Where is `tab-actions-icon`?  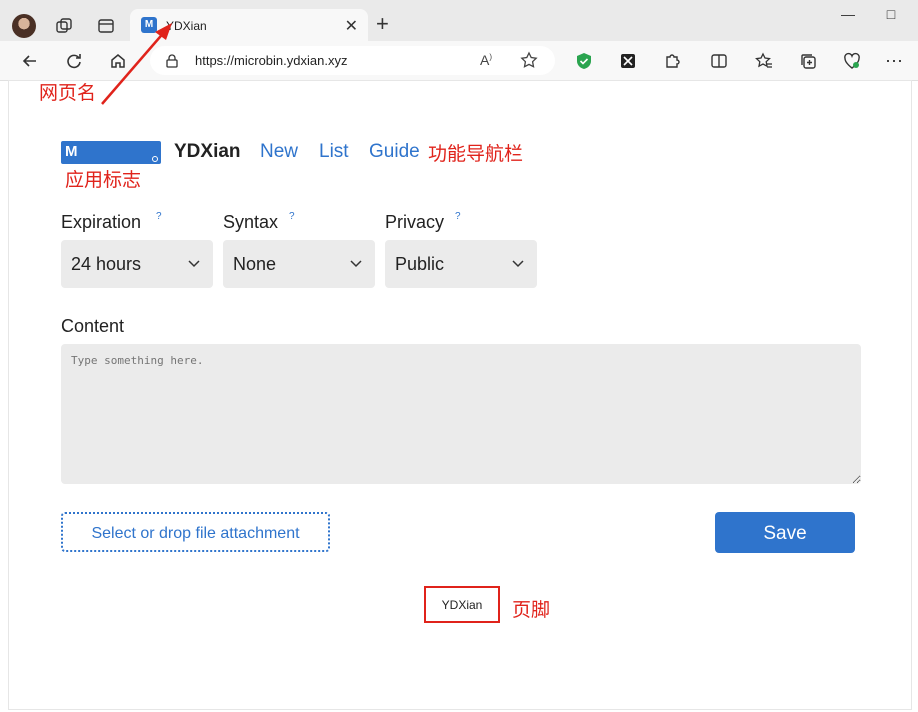
tab-actions-icon is located at coordinates (106, 26).